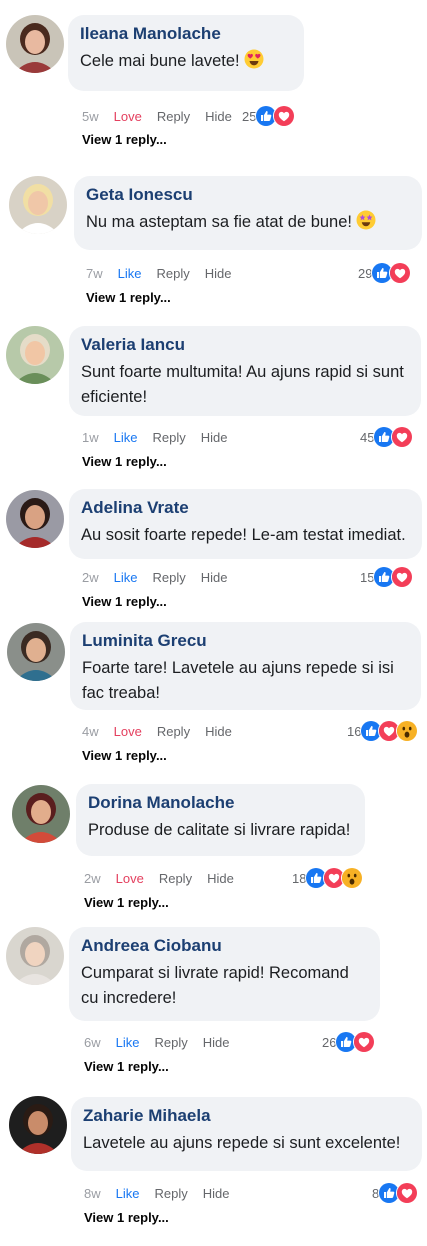  Describe the element at coordinates (219, 830) in the screenshot. I see `comment-text: Produse de calitate si livrare rapida!` at that location.